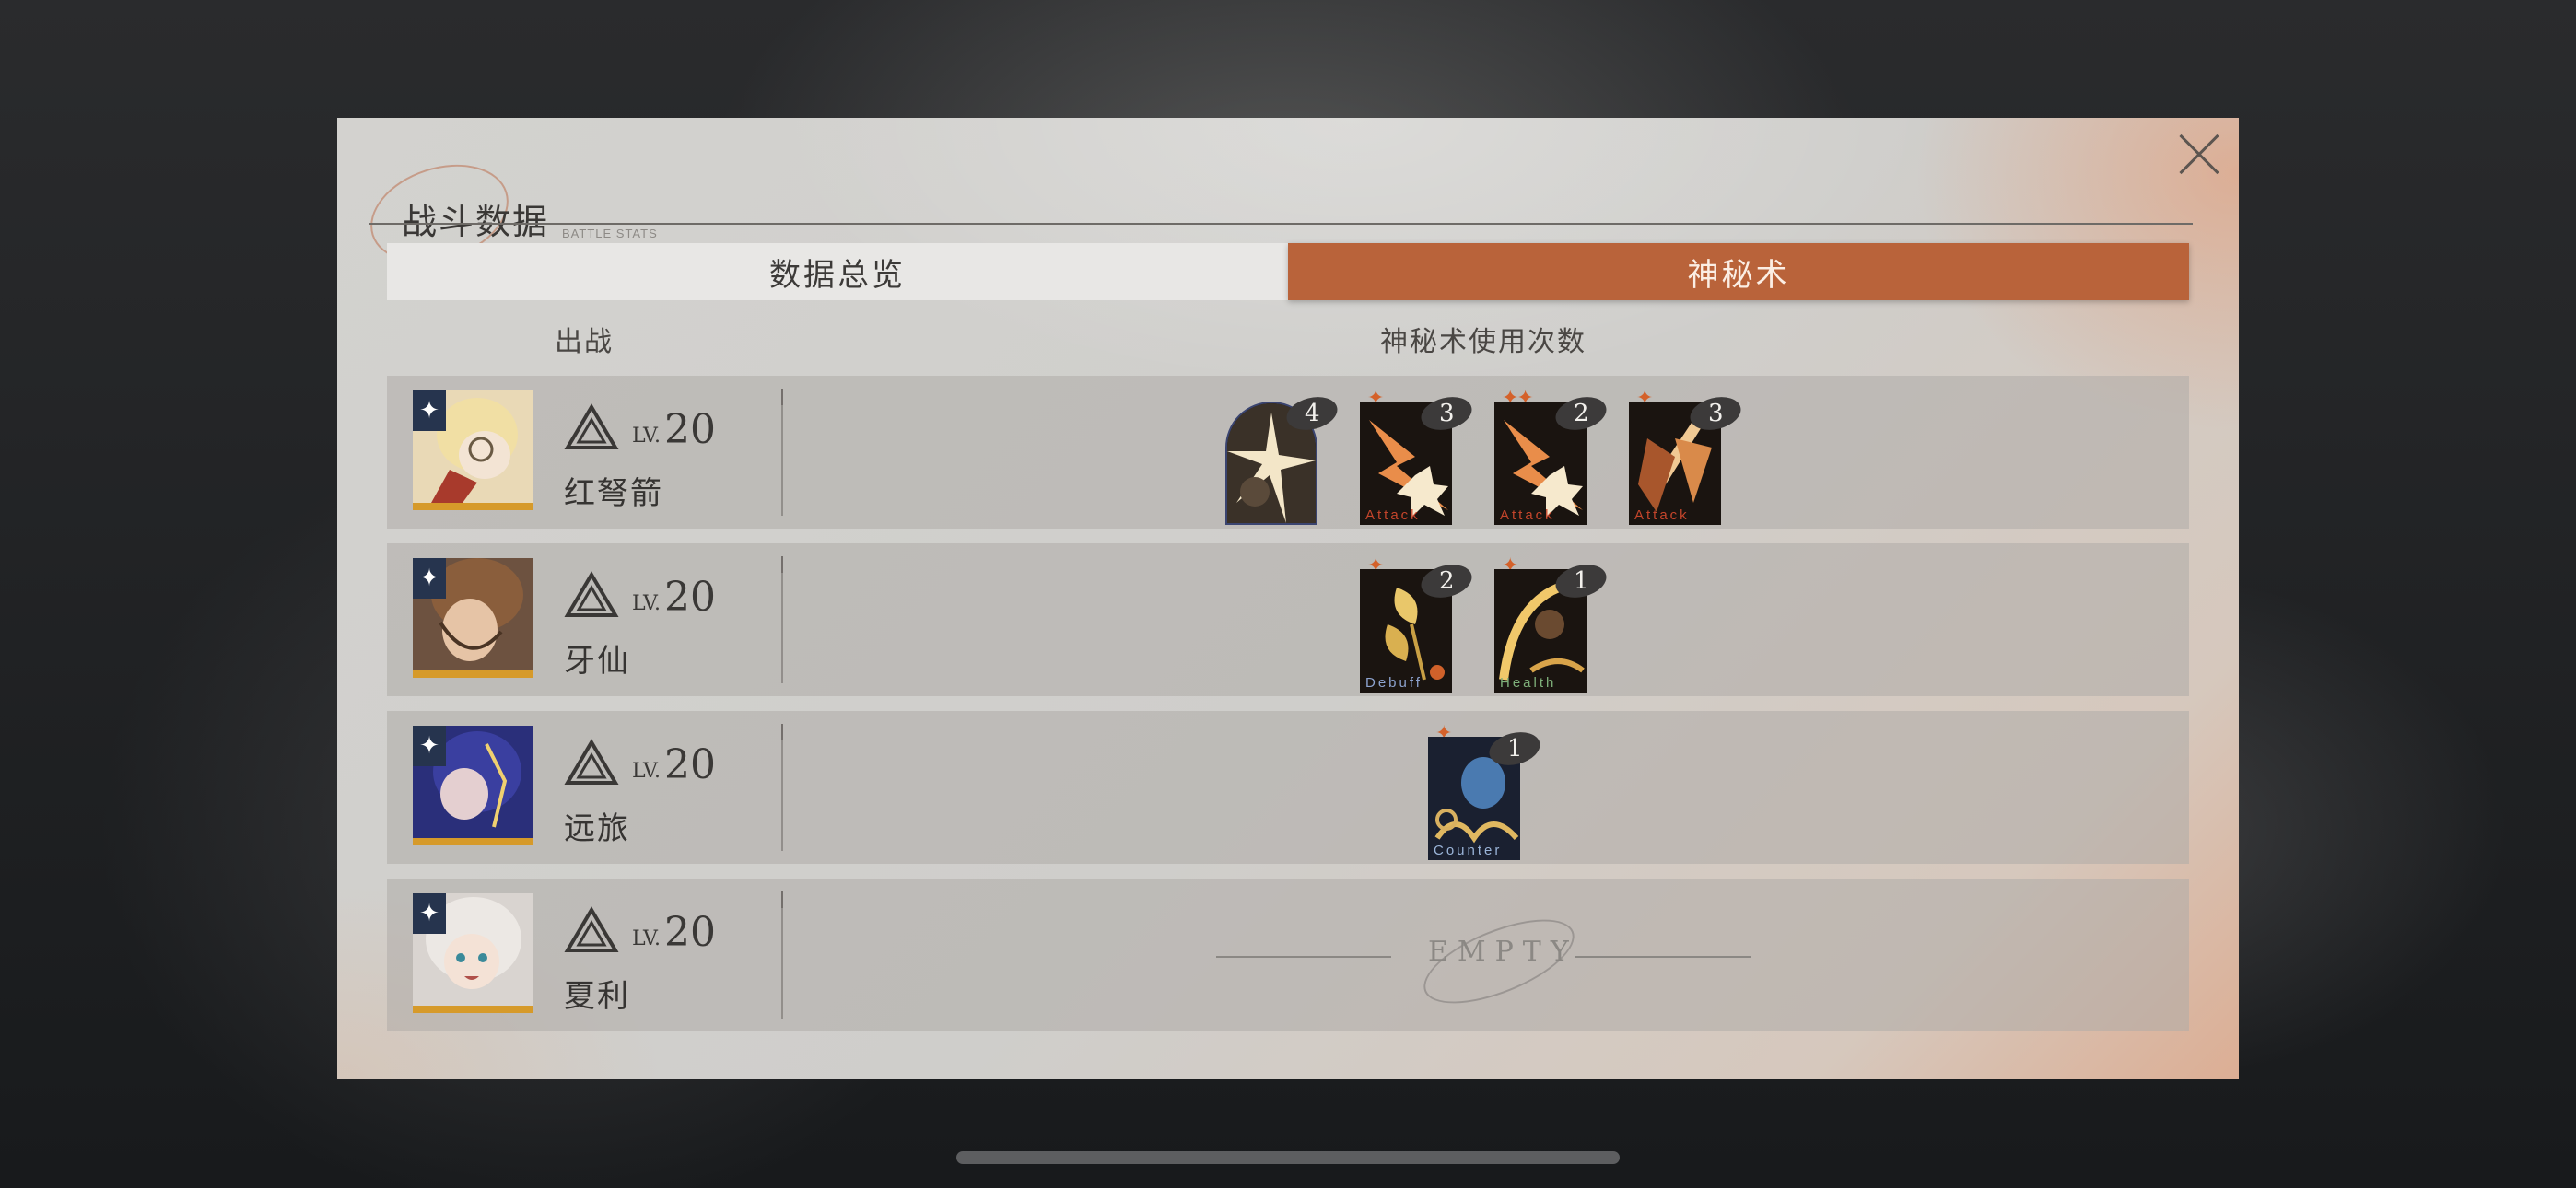 This screenshot has height=1188, width=2576. I want to click on character-name: 夏利, so click(597, 996).